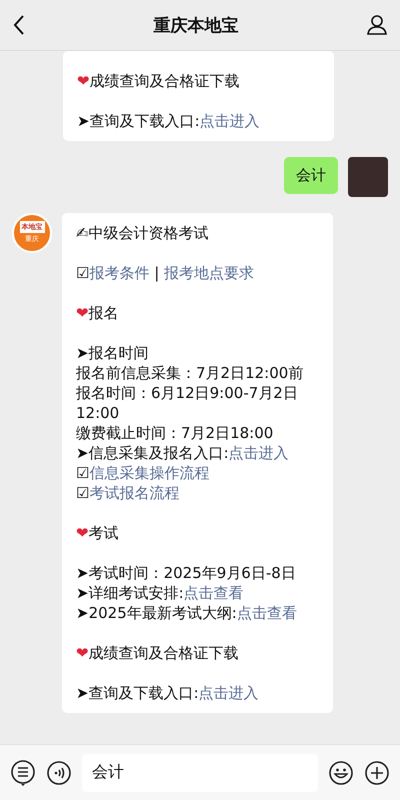 This screenshot has width=400, height=800. Describe the element at coordinates (23, 772) in the screenshot. I see `menu-icon` at that location.